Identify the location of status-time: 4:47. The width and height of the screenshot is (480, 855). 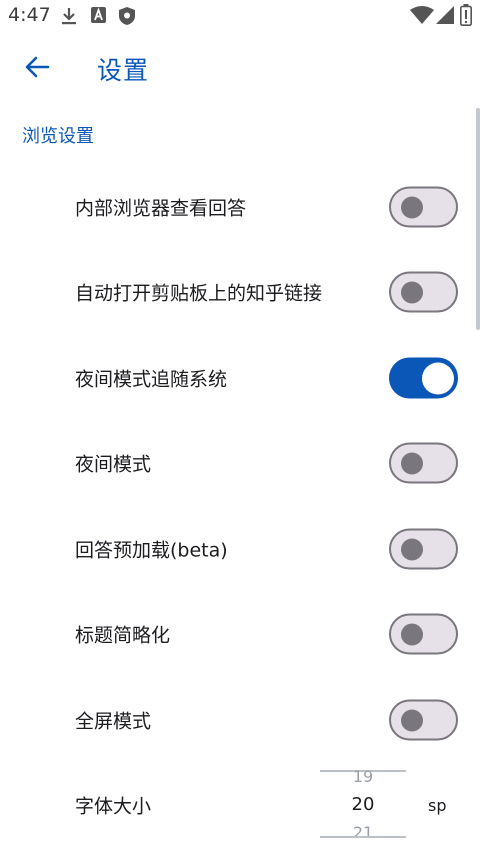
(29, 15).